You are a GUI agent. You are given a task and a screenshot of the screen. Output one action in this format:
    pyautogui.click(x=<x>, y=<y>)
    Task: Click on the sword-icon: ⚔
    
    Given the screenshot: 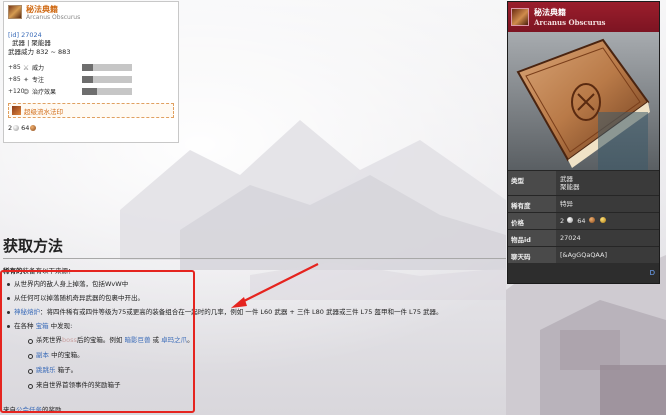 What is the action you would take?
    pyautogui.click(x=26, y=67)
    